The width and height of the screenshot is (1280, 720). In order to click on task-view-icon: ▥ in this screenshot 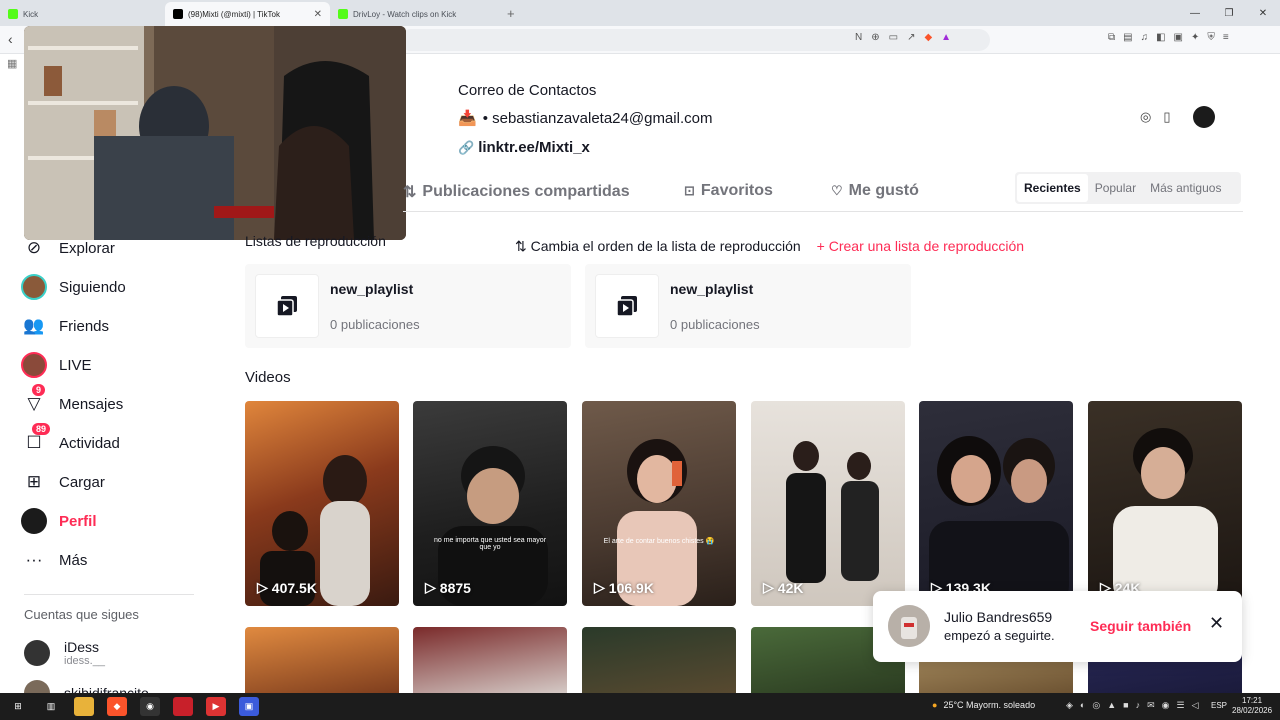, I will do `click(51, 706)`.